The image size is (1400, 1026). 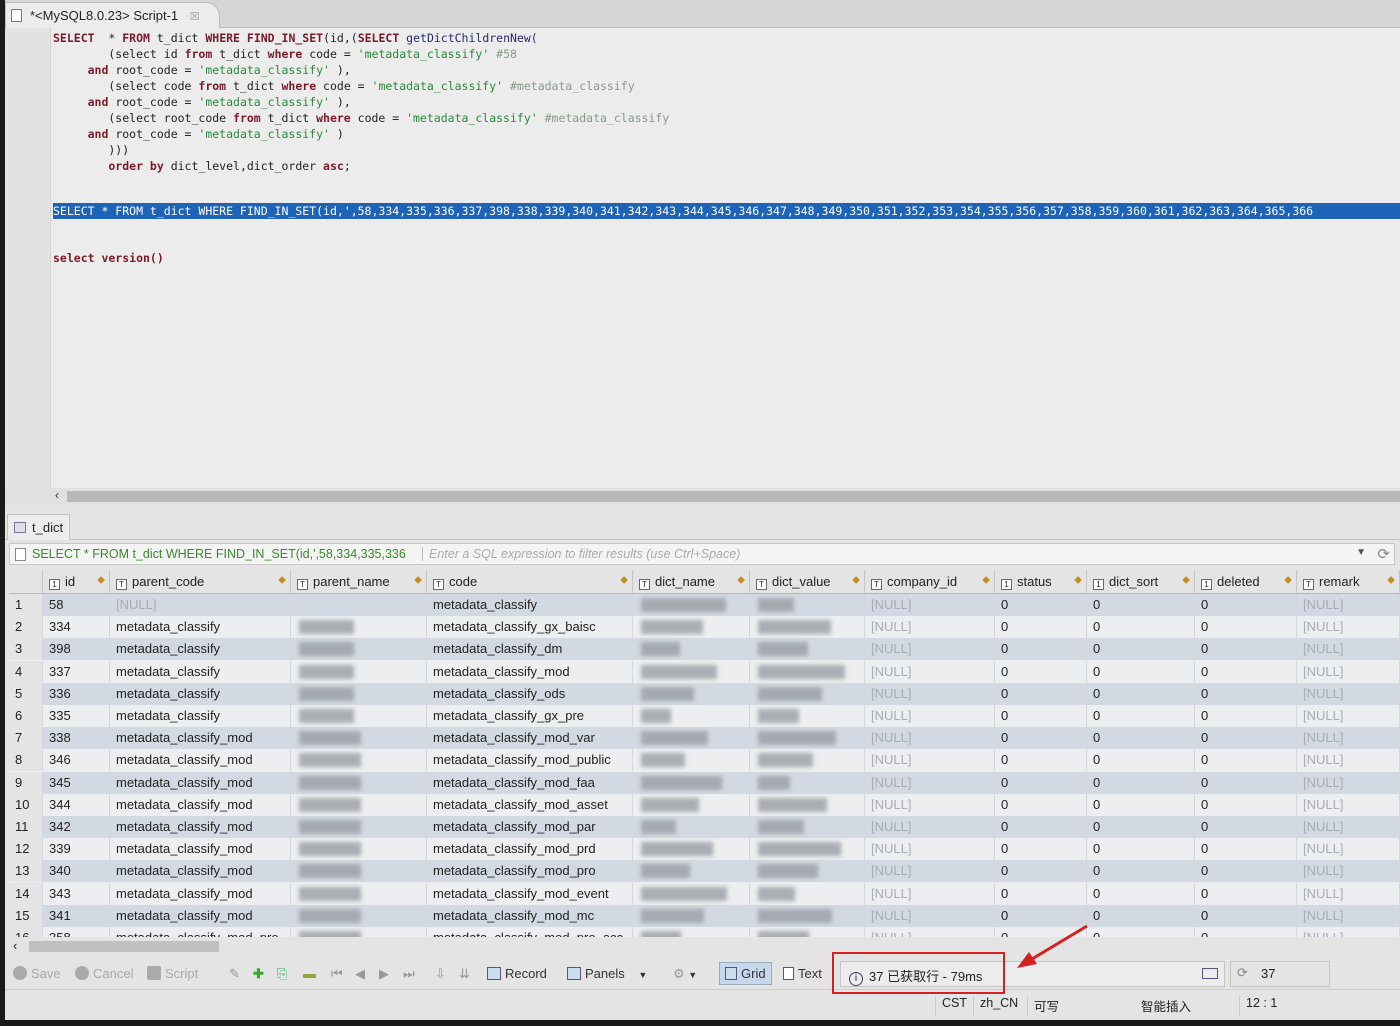 I want to click on save-button: Save, so click(x=37, y=973).